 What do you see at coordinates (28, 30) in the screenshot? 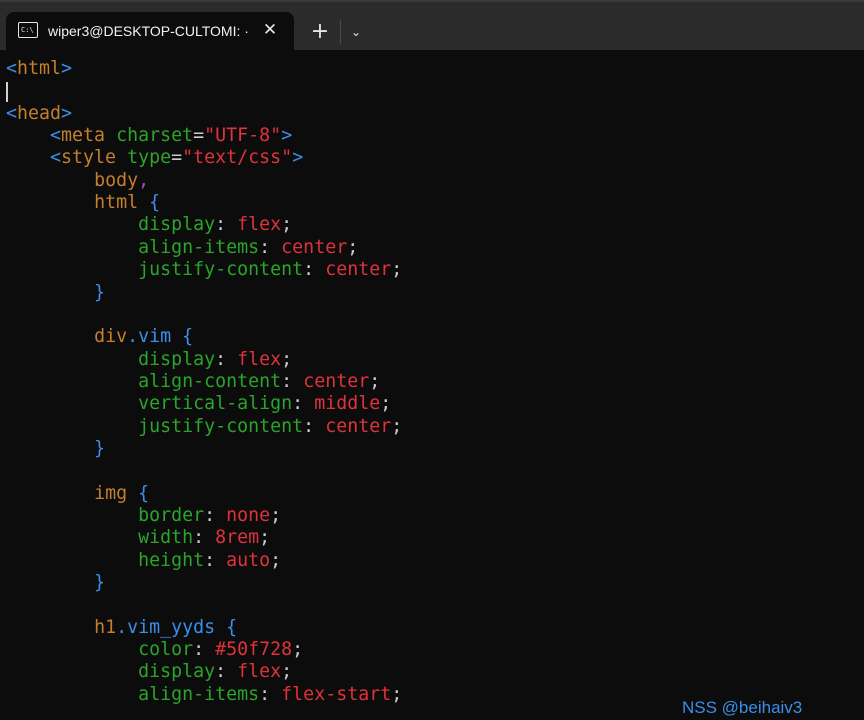
I see `terminal-icon: C:\` at bounding box center [28, 30].